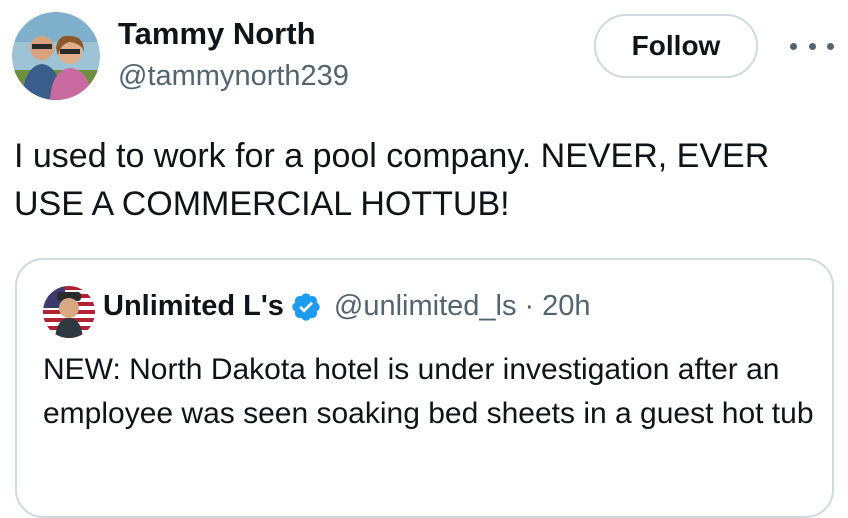  I want to click on follow-button: Follow, so click(676, 46).